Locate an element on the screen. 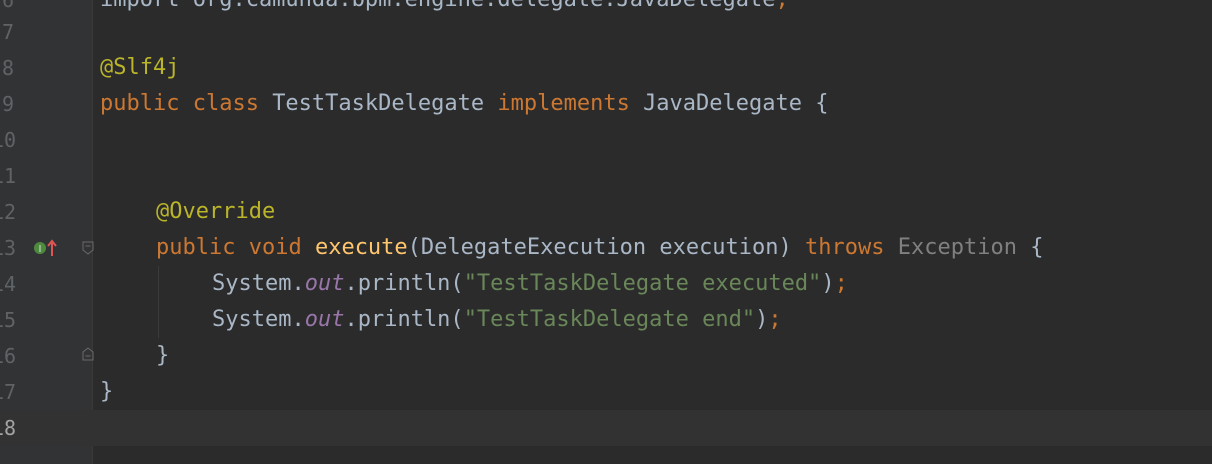 The image size is (1212, 464). line-number: 14 is located at coordinates (8, 284).